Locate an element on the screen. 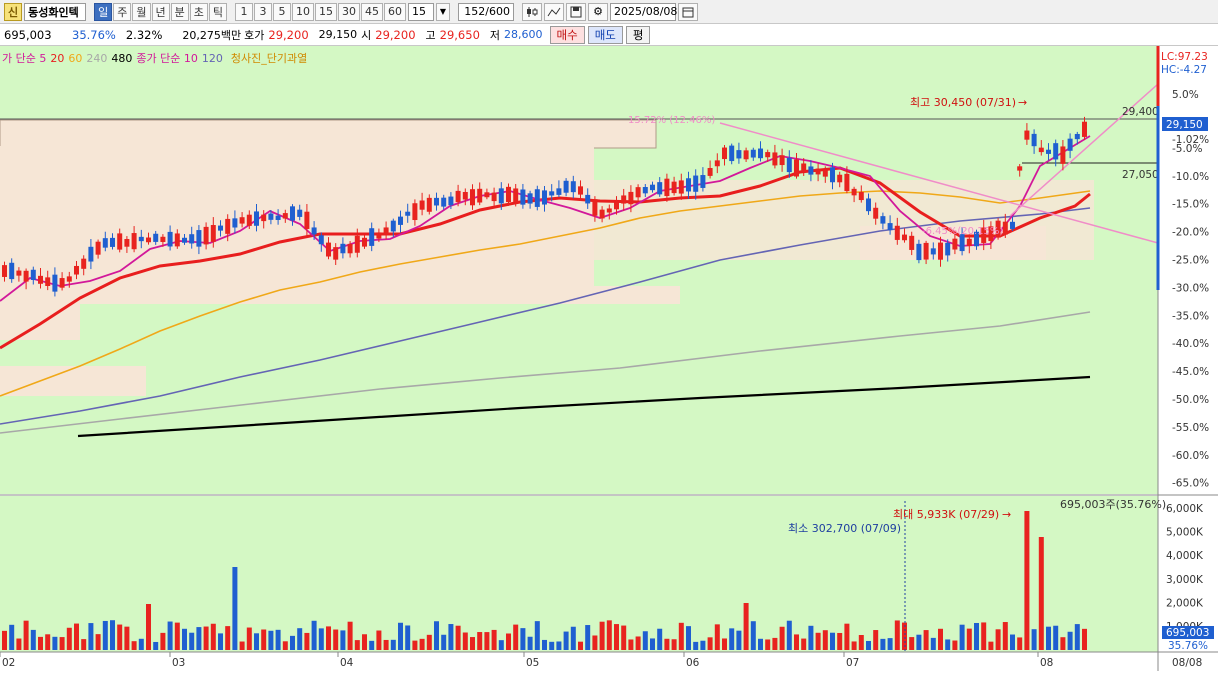  interval-input: 15 is located at coordinates (421, 11).